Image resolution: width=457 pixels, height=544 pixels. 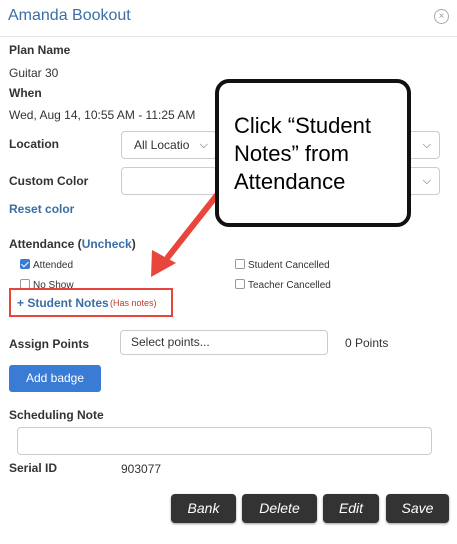 I want to click on student-notes-link: + Student Notes, so click(x=63, y=303).